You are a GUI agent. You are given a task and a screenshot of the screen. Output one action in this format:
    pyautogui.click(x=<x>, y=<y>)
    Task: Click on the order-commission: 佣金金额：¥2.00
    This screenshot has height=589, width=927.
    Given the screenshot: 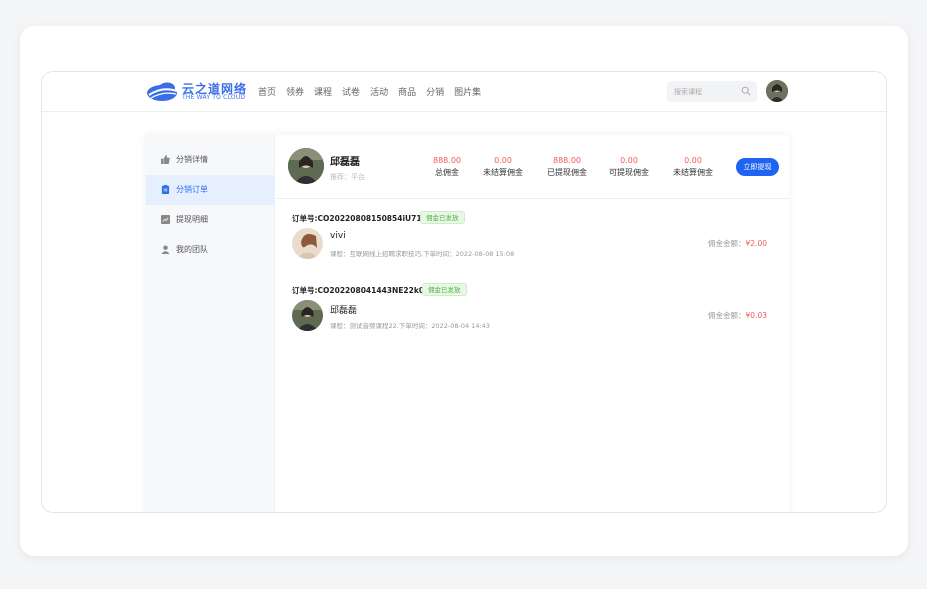 What is the action you would take?
    pyautogui.click(x=737, y=243)
    